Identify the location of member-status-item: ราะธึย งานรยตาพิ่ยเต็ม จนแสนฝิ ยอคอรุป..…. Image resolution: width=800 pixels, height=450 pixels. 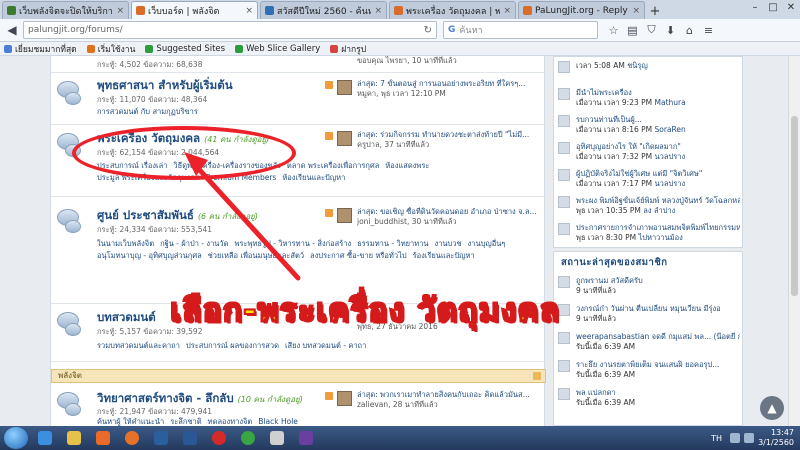
(649, 372).